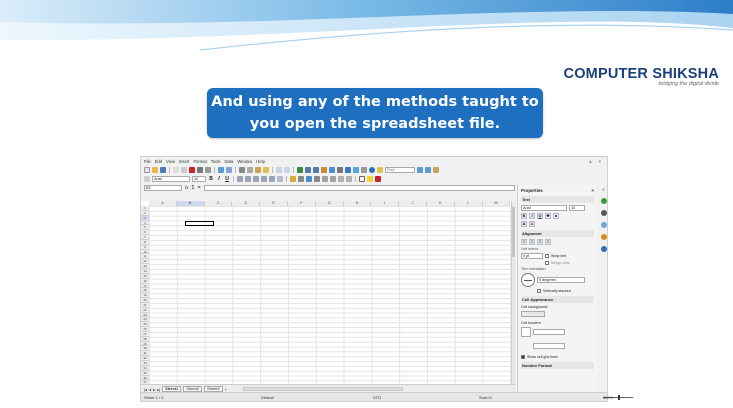 The image size is (733, 408). Describe the element at coordinates (557, 233) in the screenshot. I see `section-alignment: Alignment` at that location.